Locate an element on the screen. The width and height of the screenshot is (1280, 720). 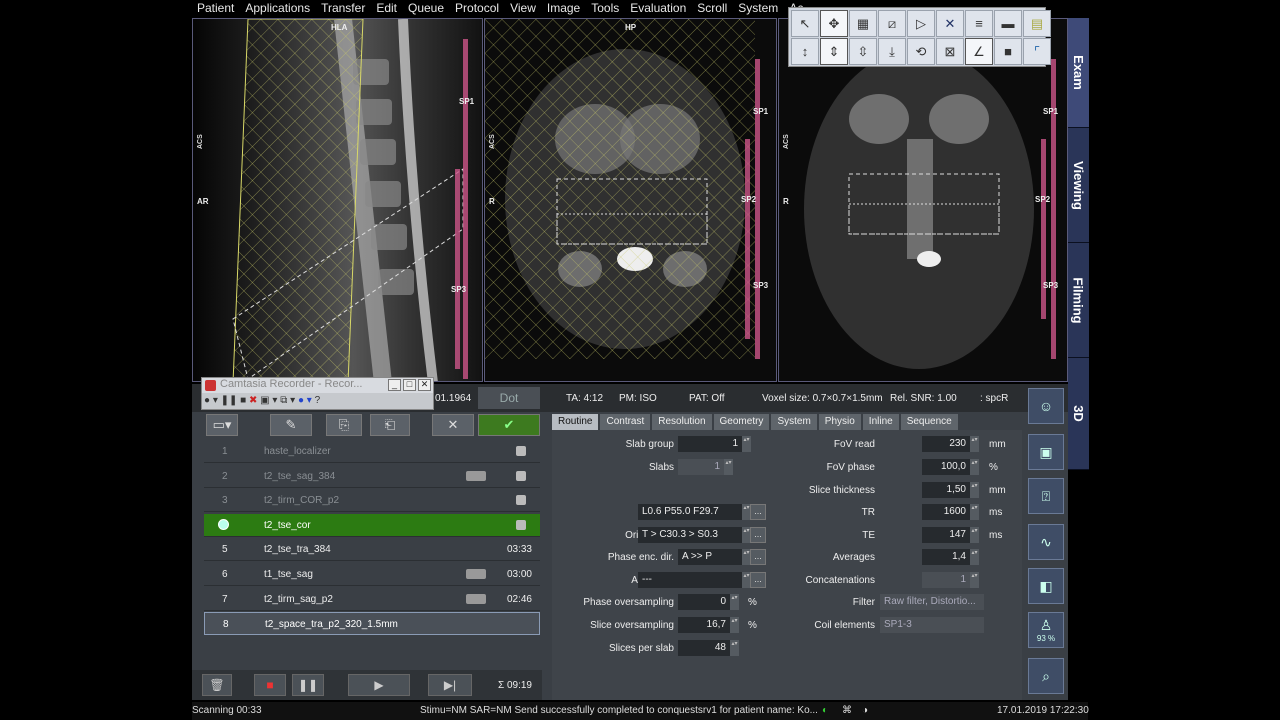
box-icon: ■ is located at coordinates (1008, 51).